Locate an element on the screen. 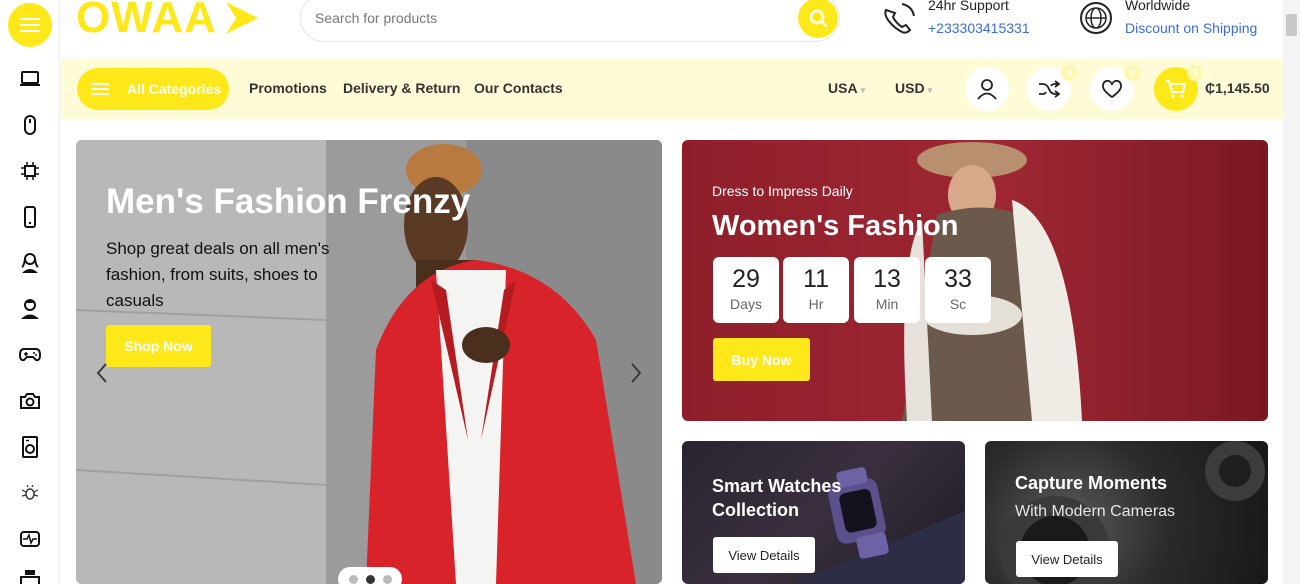 The image size is (1300, 584). man-user-icon is located at coordinates (30, 309).